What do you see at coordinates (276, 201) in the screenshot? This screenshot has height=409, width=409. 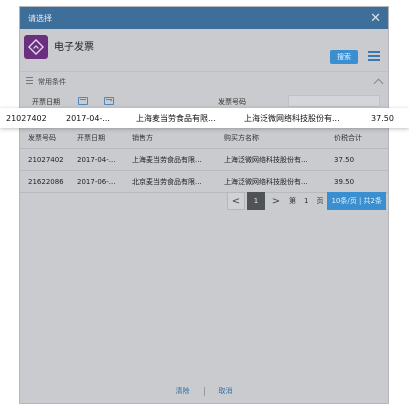 I see `next-page-button: >` at bounding box center [276, 201].